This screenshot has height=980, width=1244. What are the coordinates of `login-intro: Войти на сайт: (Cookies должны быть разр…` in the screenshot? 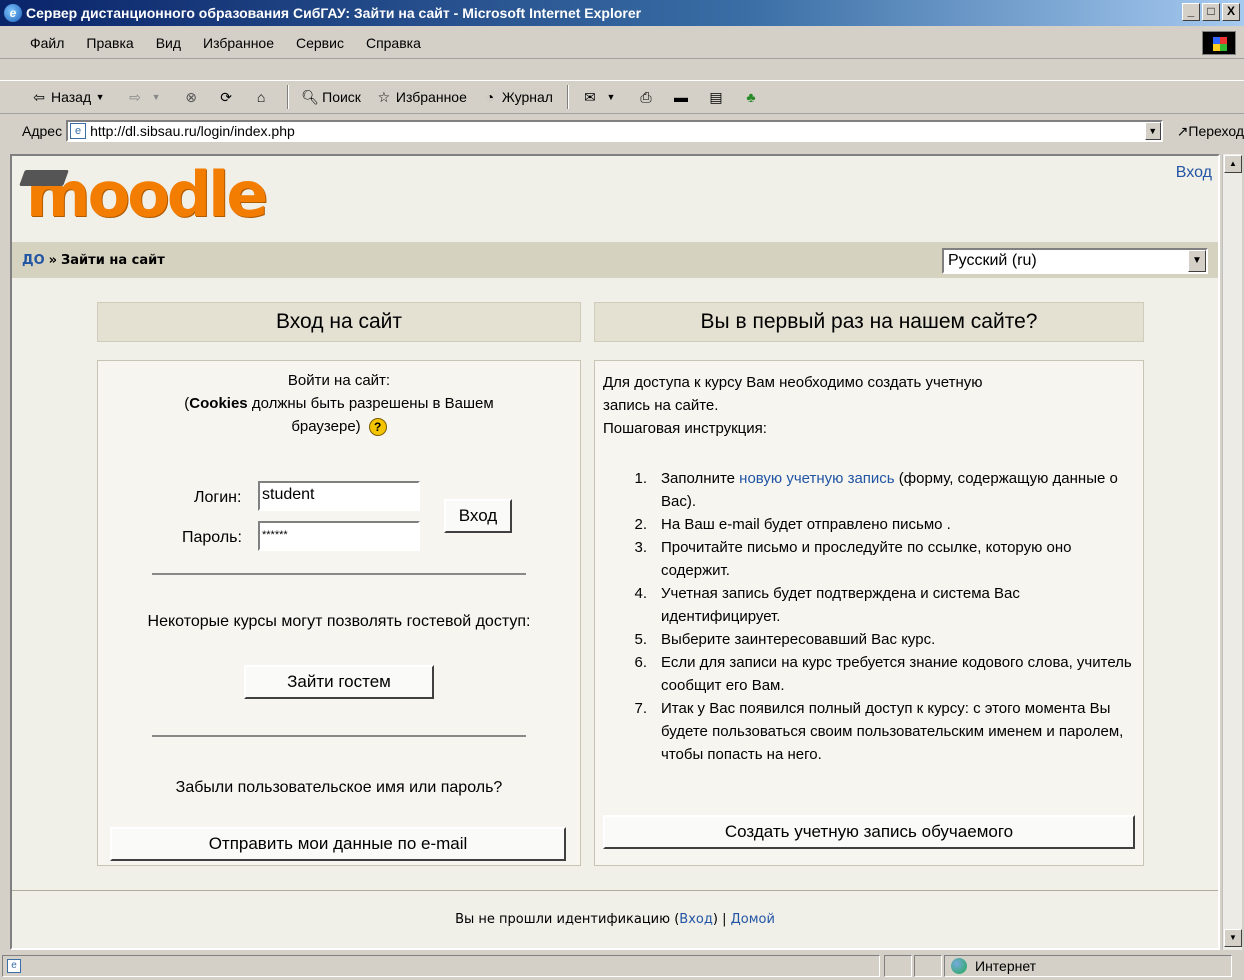 It's located at (339, 403).